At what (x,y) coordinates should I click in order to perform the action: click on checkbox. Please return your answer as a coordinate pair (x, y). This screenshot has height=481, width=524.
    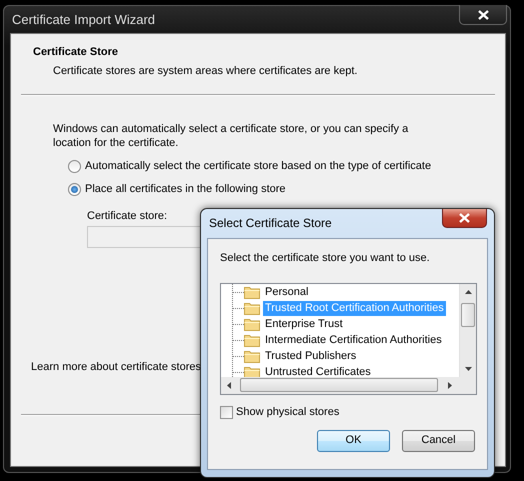
    Looking at the image, I should click on (226, 412).